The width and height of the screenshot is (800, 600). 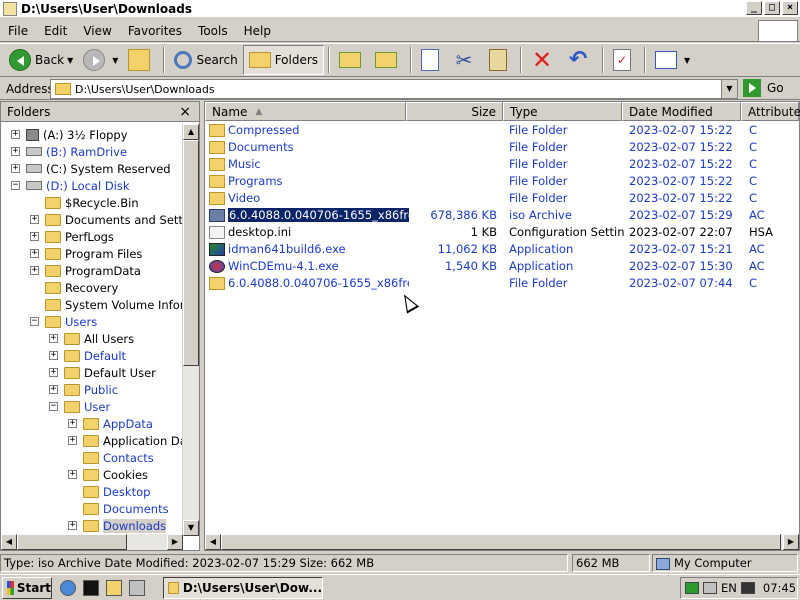 I want to click on tree-node: − Users, so click(x=63, y=321).